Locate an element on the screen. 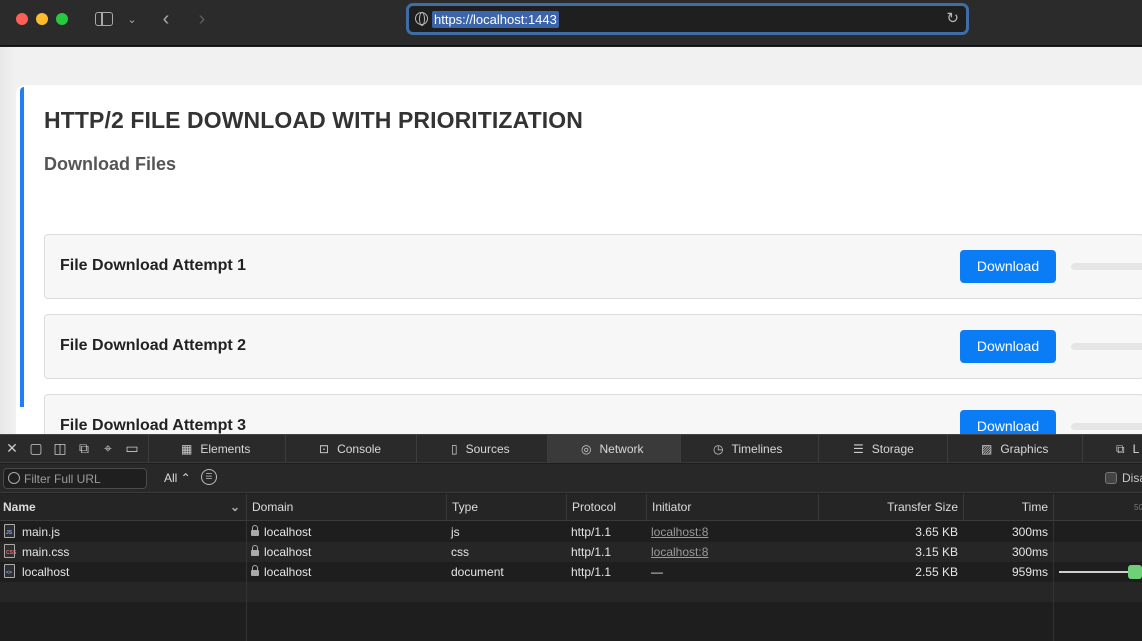  cell-time: 959ms is located at coordinates (1029, 572).